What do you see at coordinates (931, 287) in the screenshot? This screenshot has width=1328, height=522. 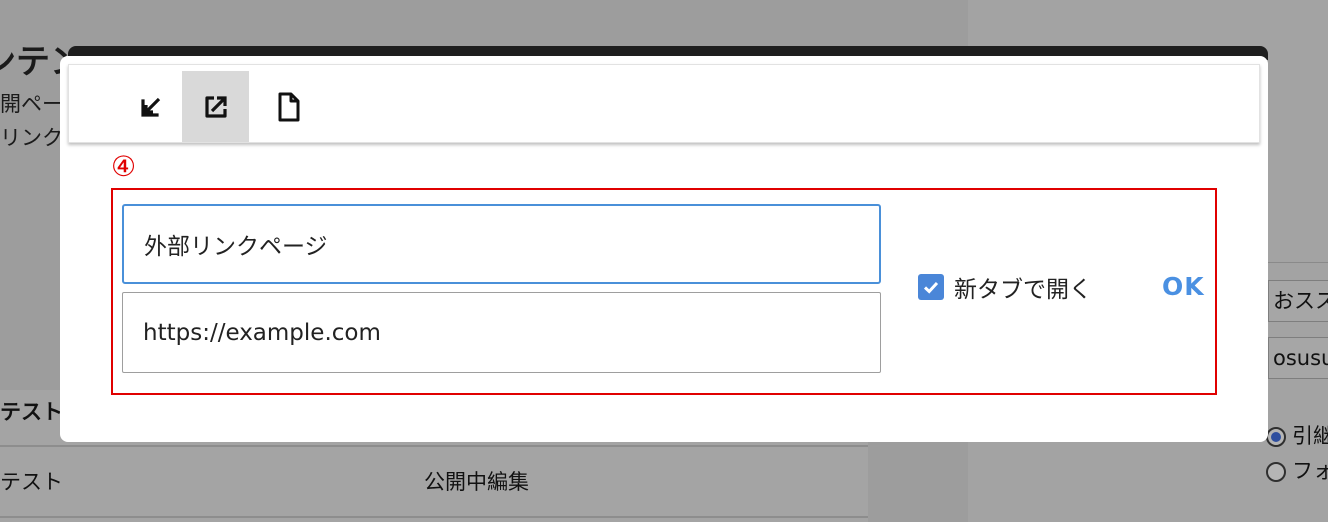 I see `checkbox-checked-icon` at bounding box center [931, 287].